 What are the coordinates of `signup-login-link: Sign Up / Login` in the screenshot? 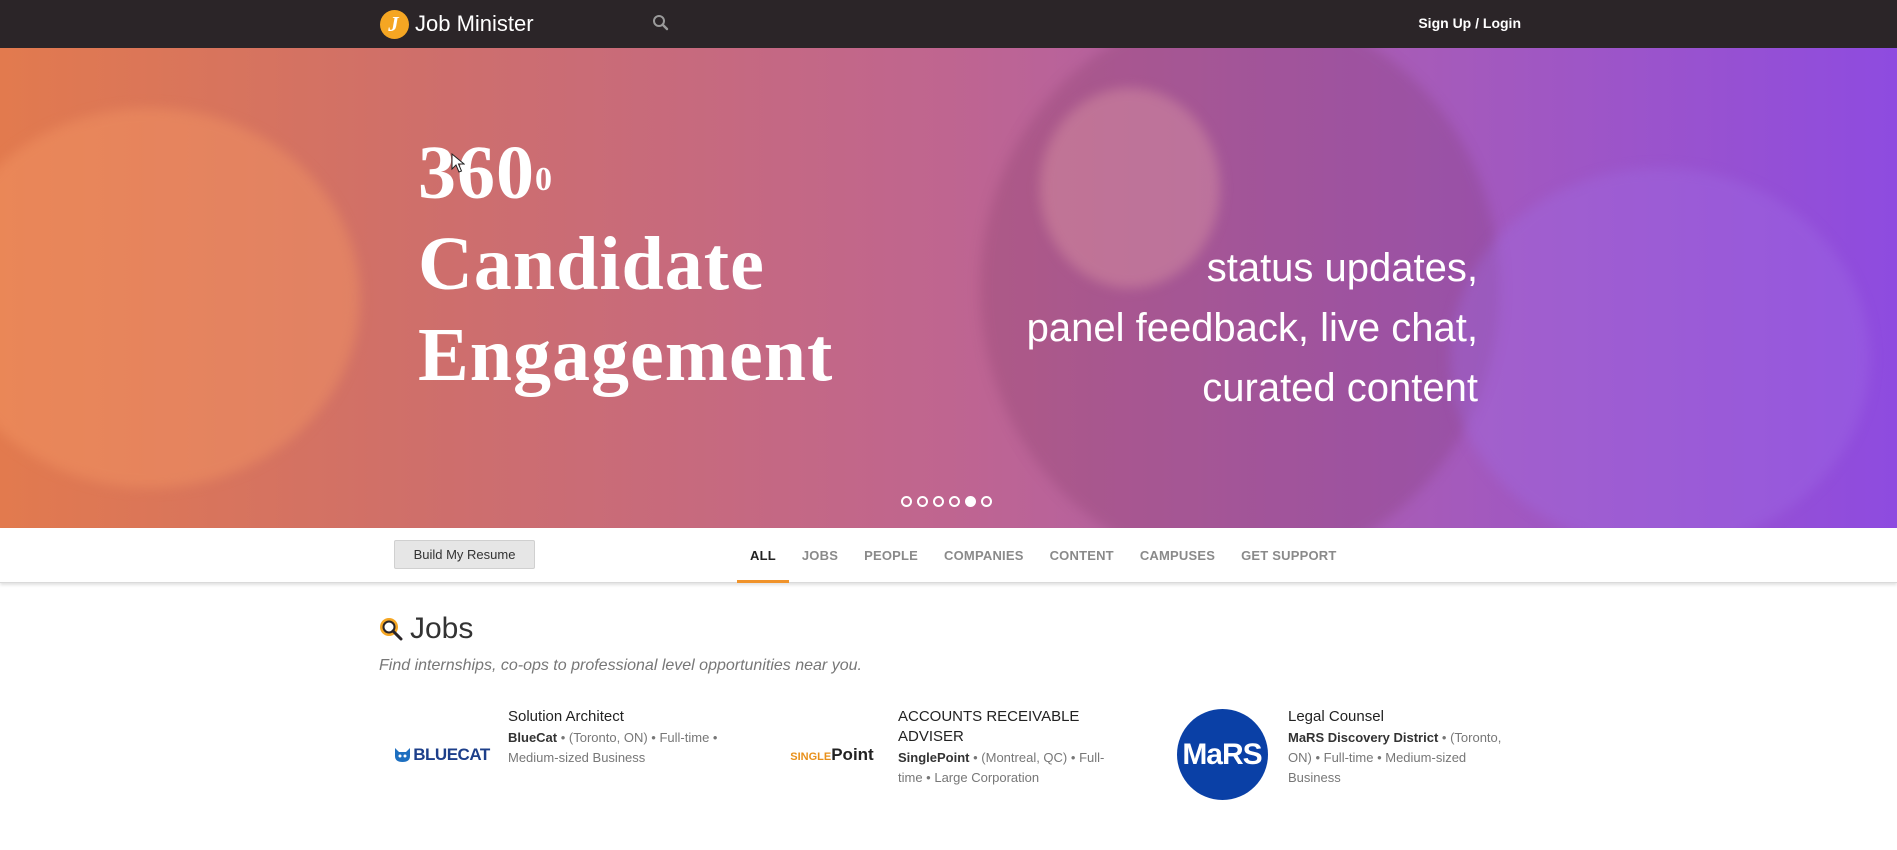 It's located at (1469, 23).